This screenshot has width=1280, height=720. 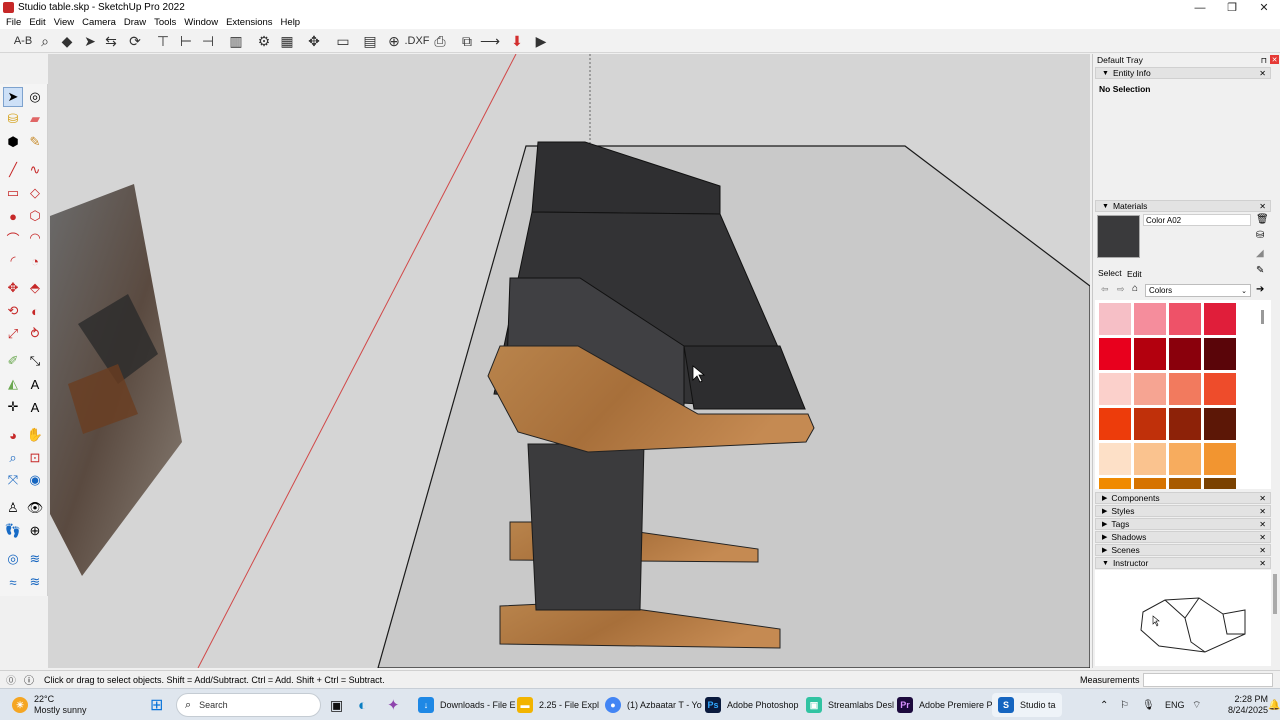 I want to click on tray-overflow-icon: ⌃, so click(x=1104, y=705).